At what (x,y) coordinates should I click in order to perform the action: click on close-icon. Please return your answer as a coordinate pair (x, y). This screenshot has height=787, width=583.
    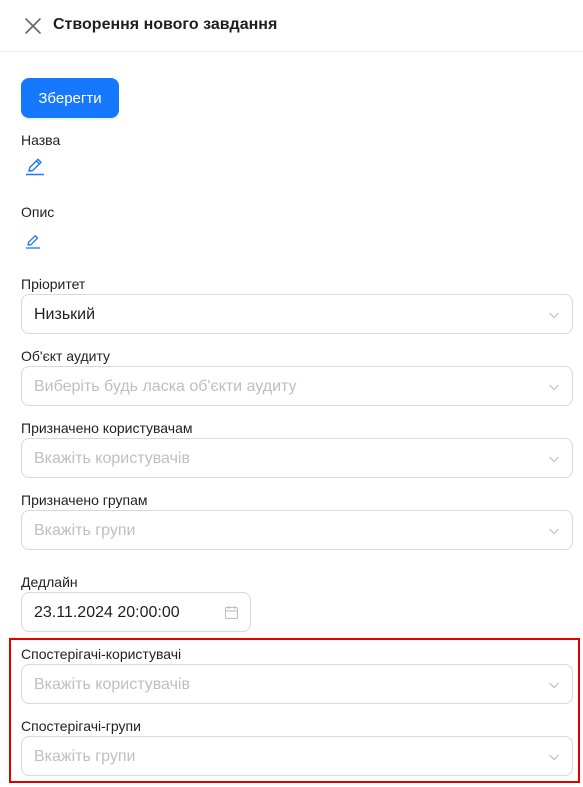
    Looking at the image, I should click on (33, 26).